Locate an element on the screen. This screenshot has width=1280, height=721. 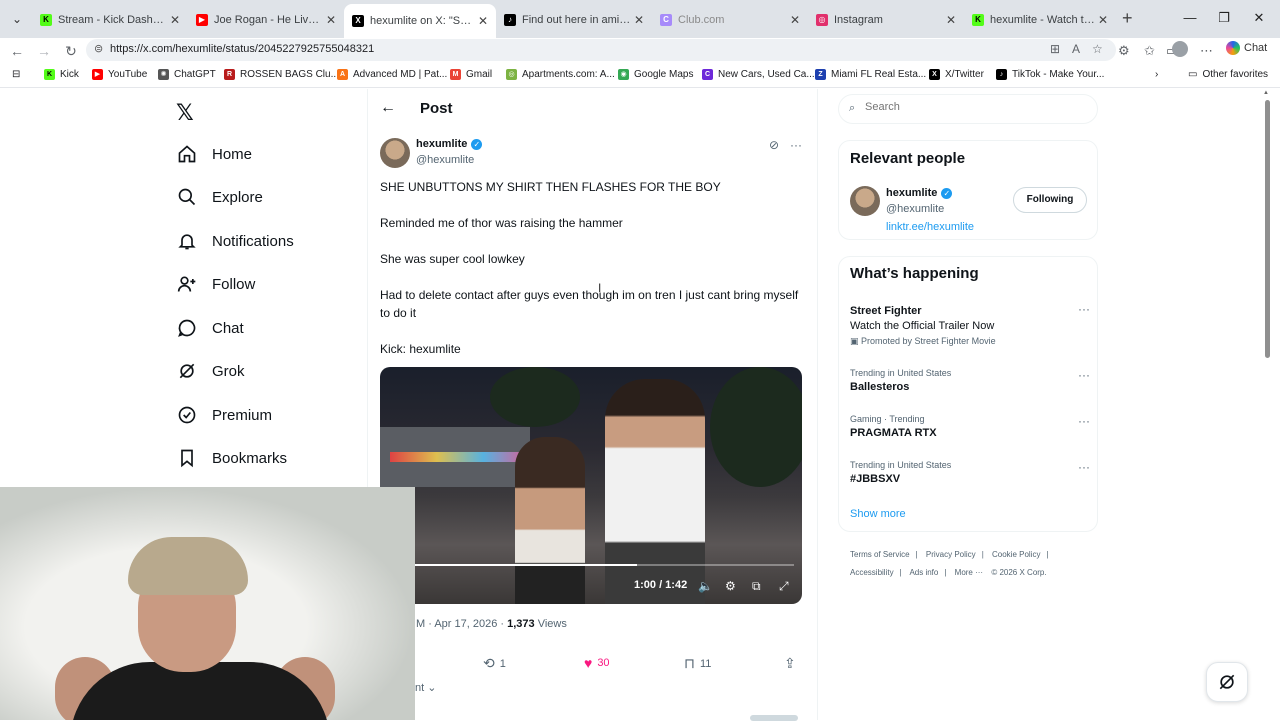
privacy-link: Privacy Policy is located at coordinates (951, 554).